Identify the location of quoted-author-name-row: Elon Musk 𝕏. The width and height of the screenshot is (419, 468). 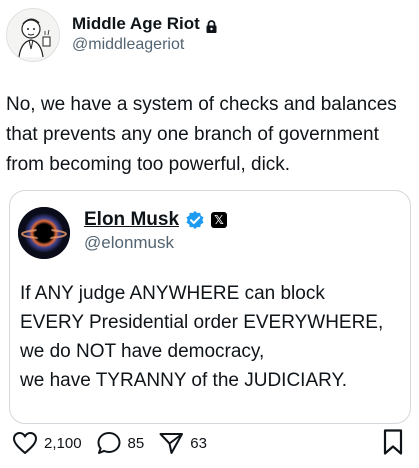
(156, 220).